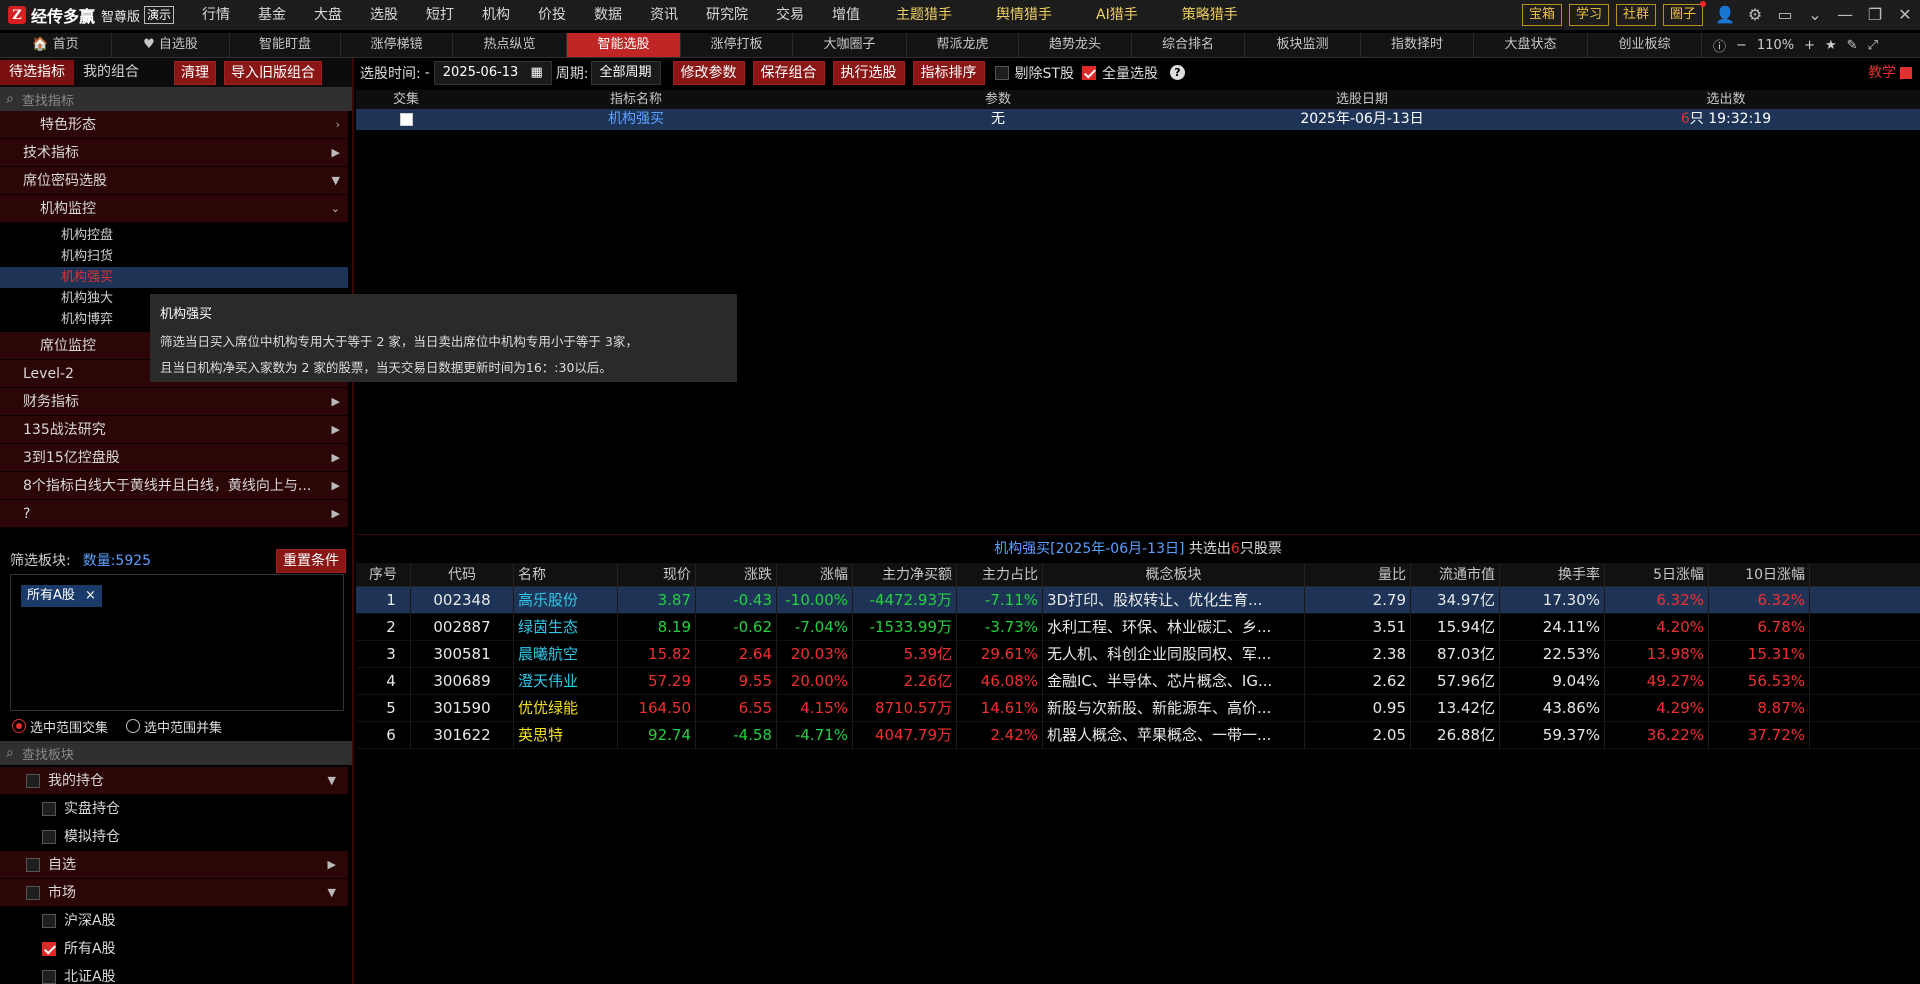 Image resolution: width=1920 pixels, height=984 pixels. What do you see at coordinates (1417, 45) in the screenshot?
I see `nav-tab: 指数择时` at bounding box center [1417, 45].